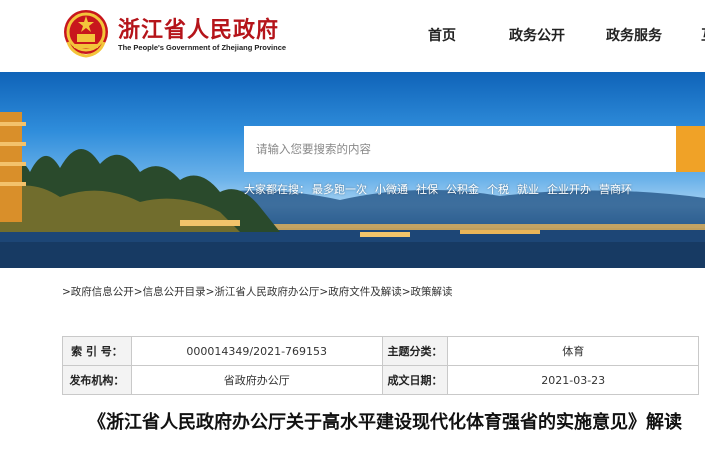 Image resolution: width=705 pixels, height=469 pixels. What do you see at coordinates (256, 351) in the screenshot?
I see `index-number-value: 000014349/2021-769153` at bounding box center [256, 351].